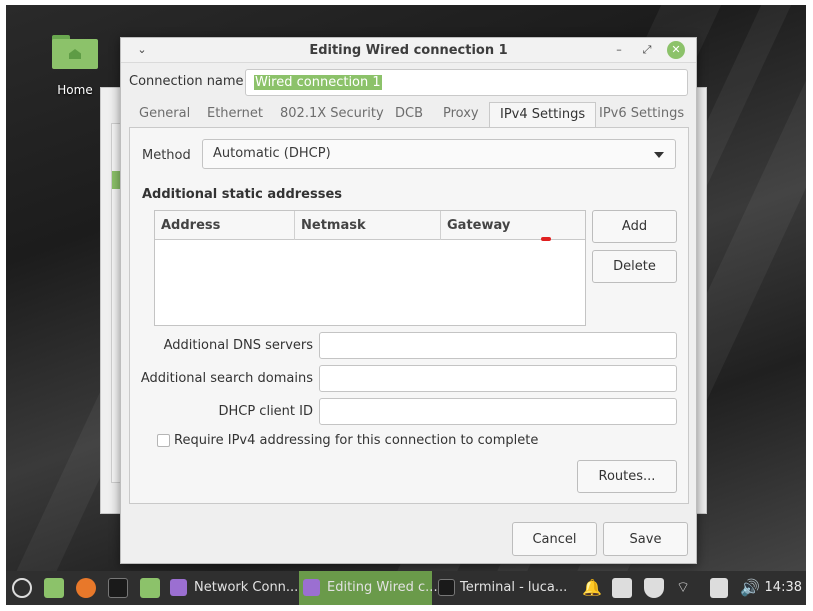 This screenshot has height=611, width=813. Describe the element at coordinates (118, 588) in the screenshot. I see `terminal-launcher-icon` at that location.